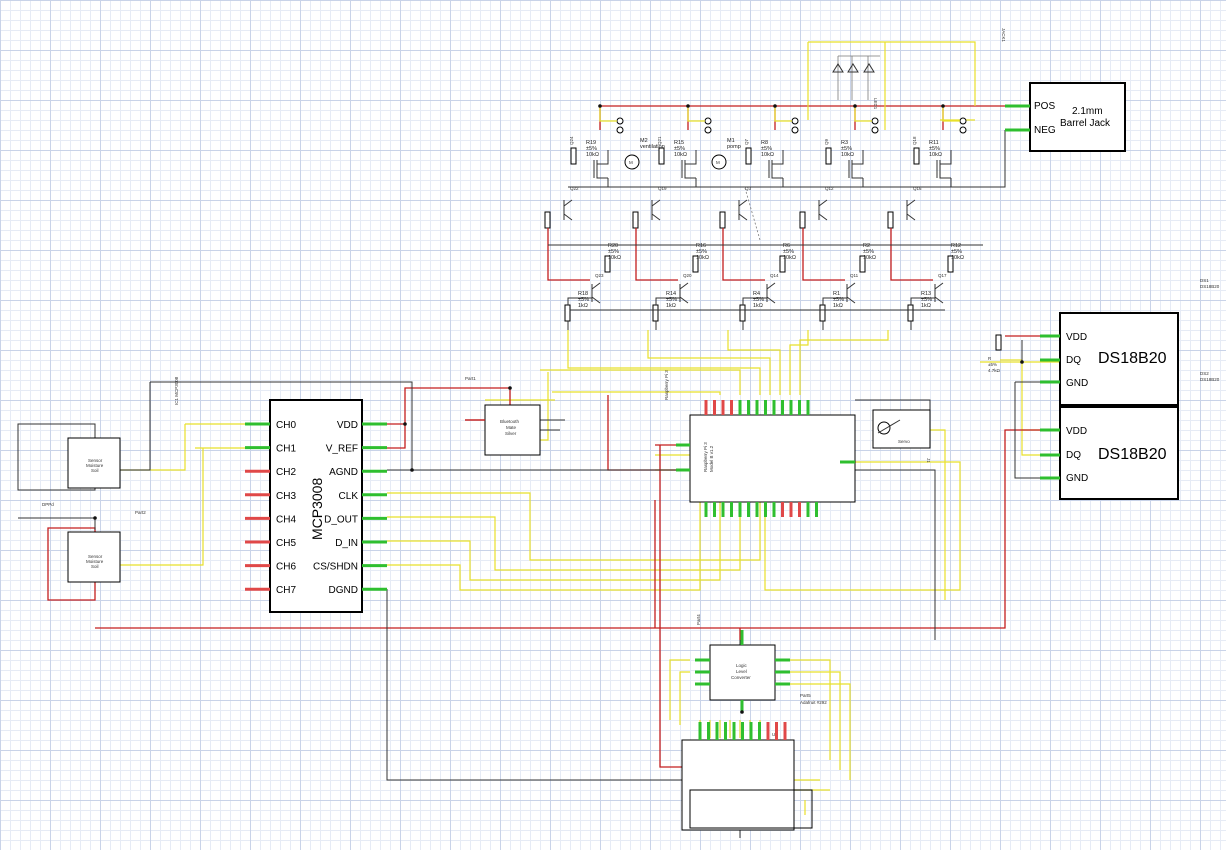  I want to click on mosfet-side-label: Q7, so click(746, 141).